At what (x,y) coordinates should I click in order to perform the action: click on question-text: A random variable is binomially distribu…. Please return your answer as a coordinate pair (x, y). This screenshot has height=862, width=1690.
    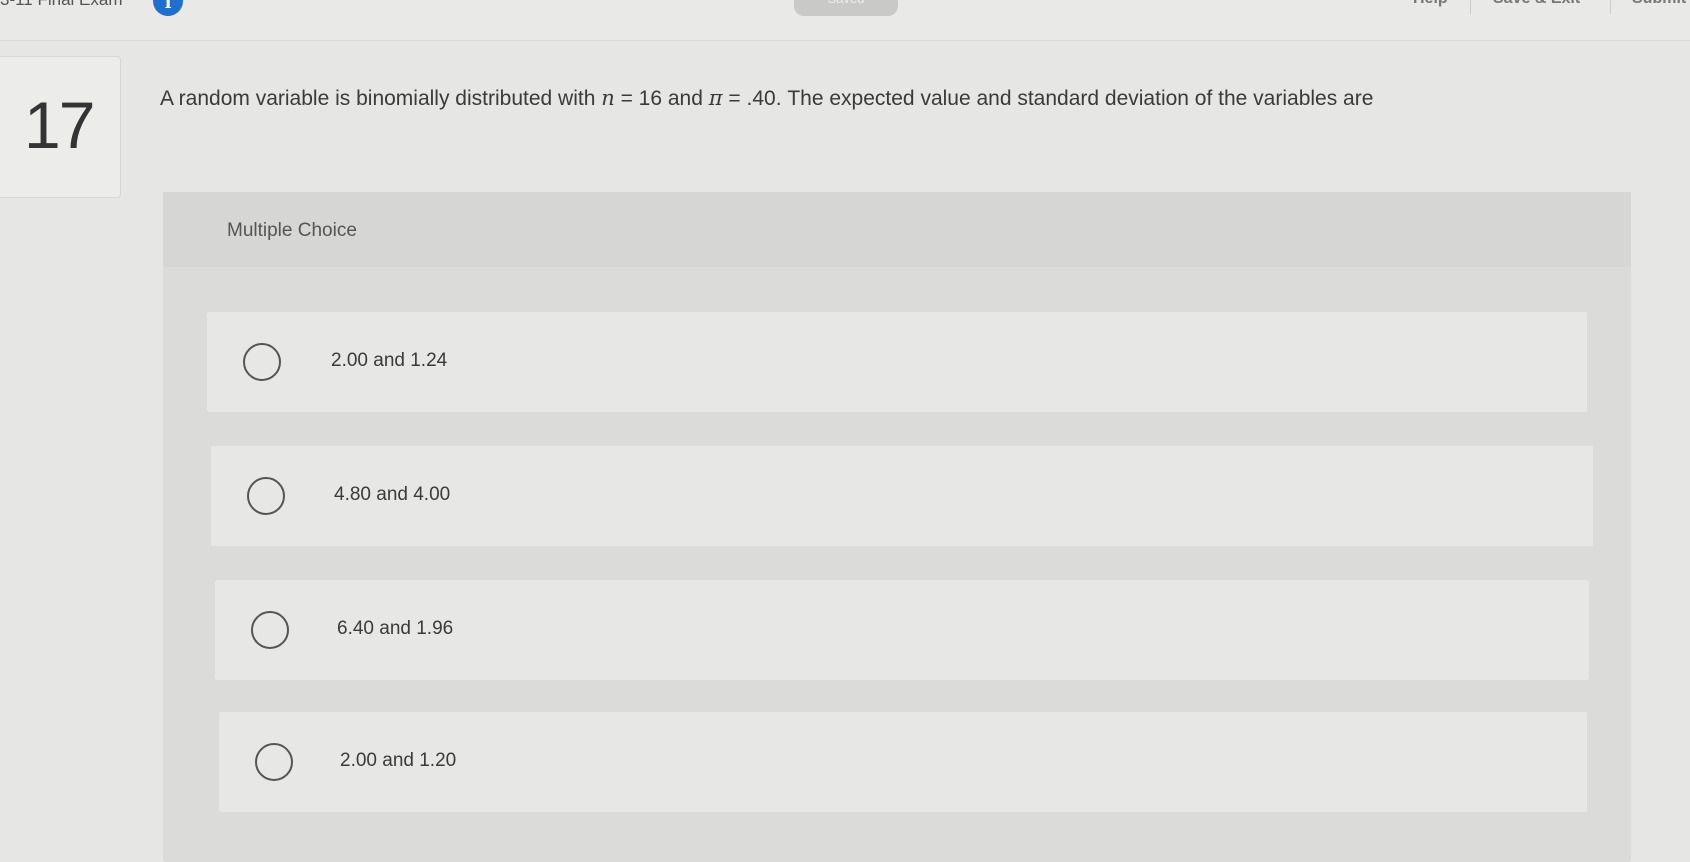
    Looking at the image, I should click on (766, 98).